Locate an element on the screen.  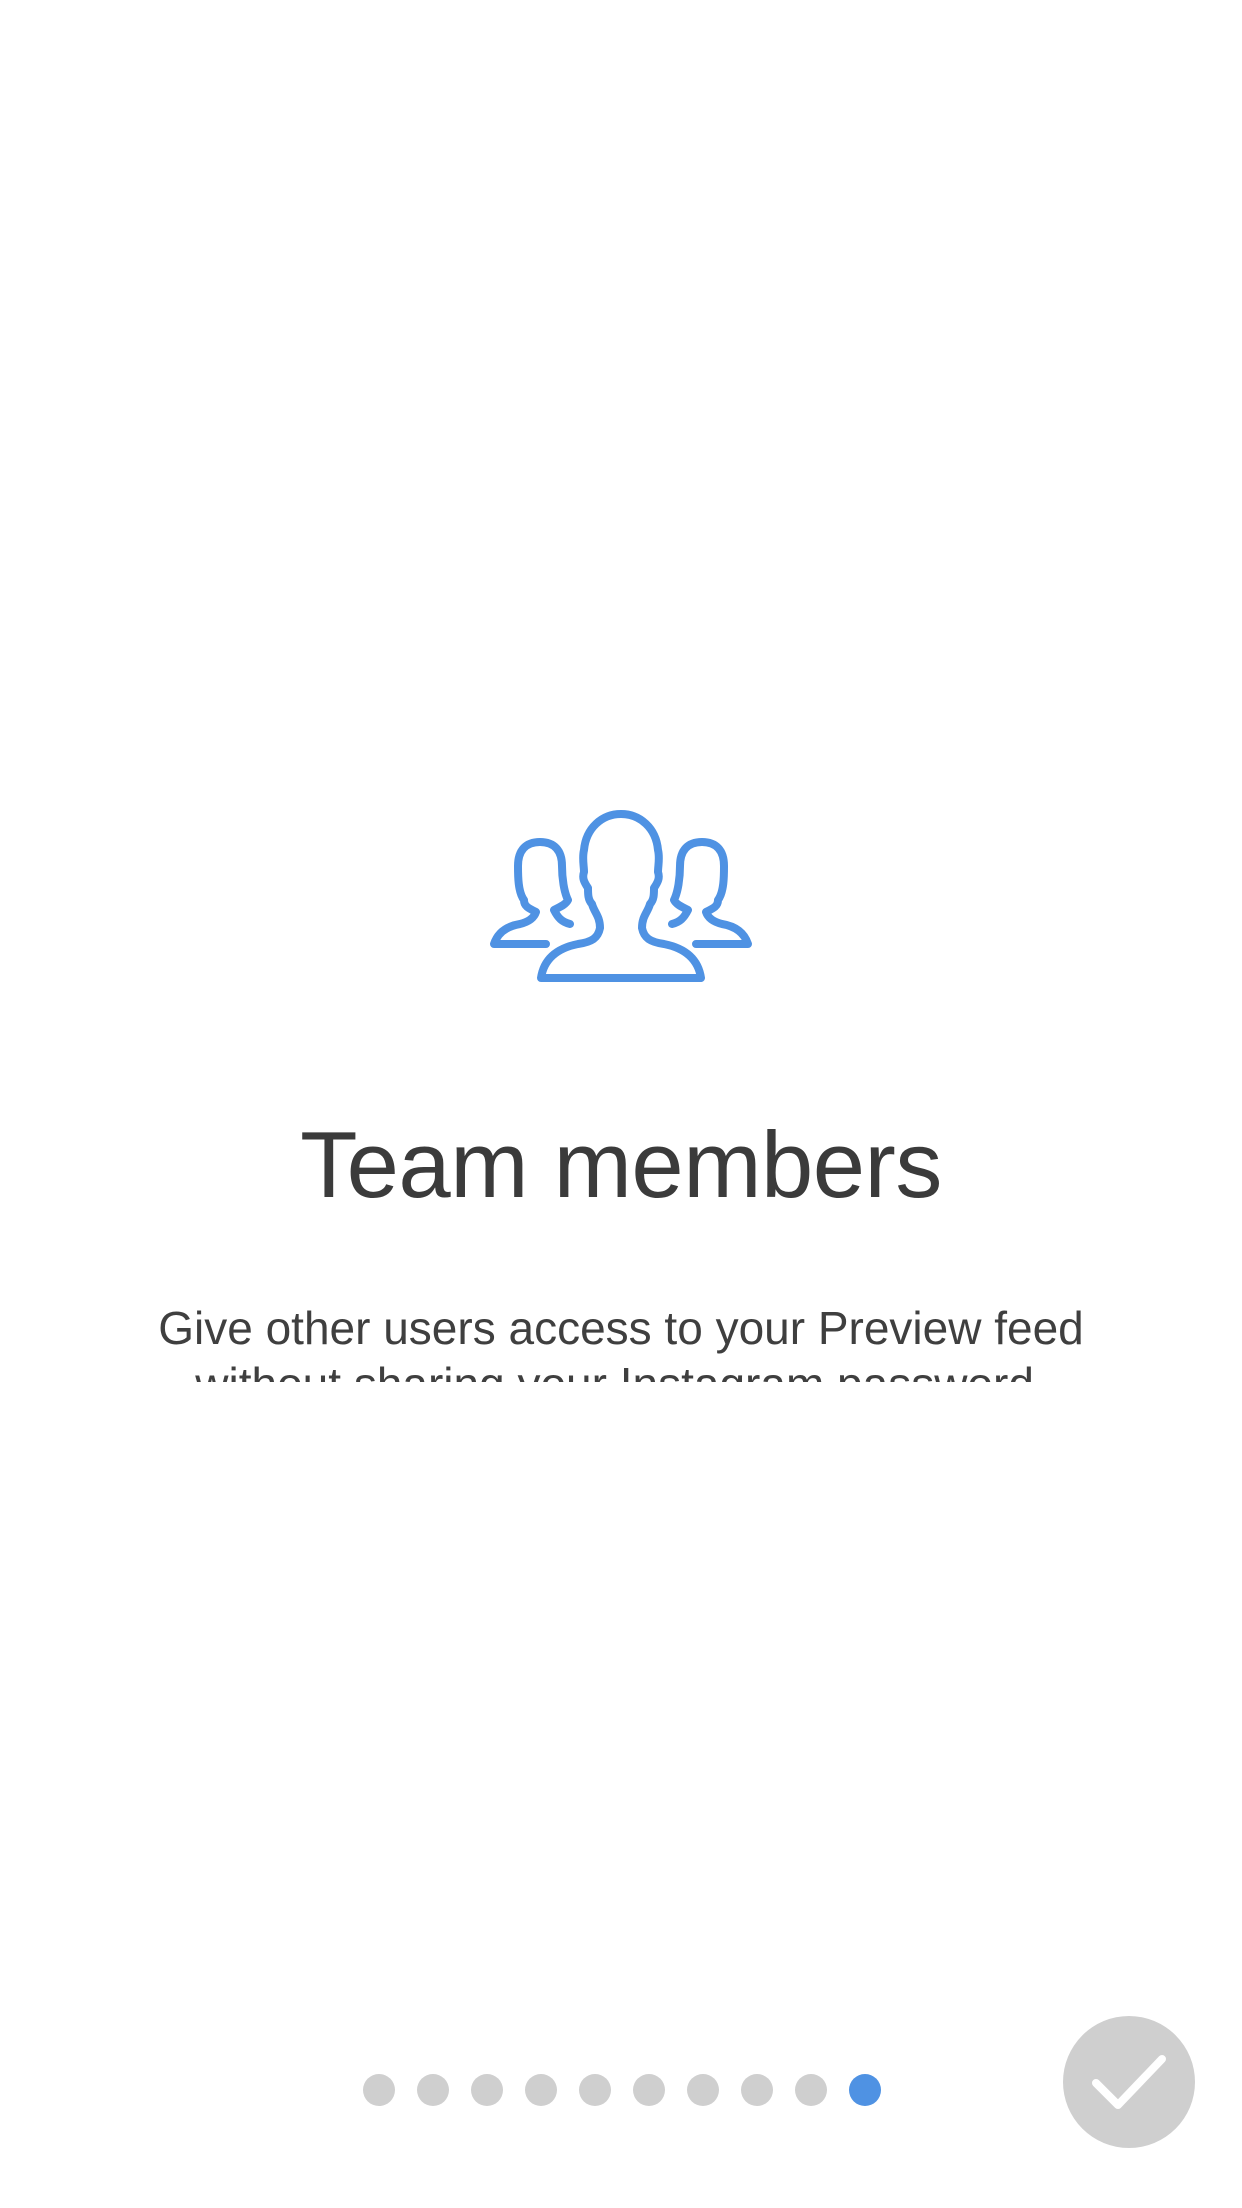
team-members-icon is located at coordinates (621, 896).